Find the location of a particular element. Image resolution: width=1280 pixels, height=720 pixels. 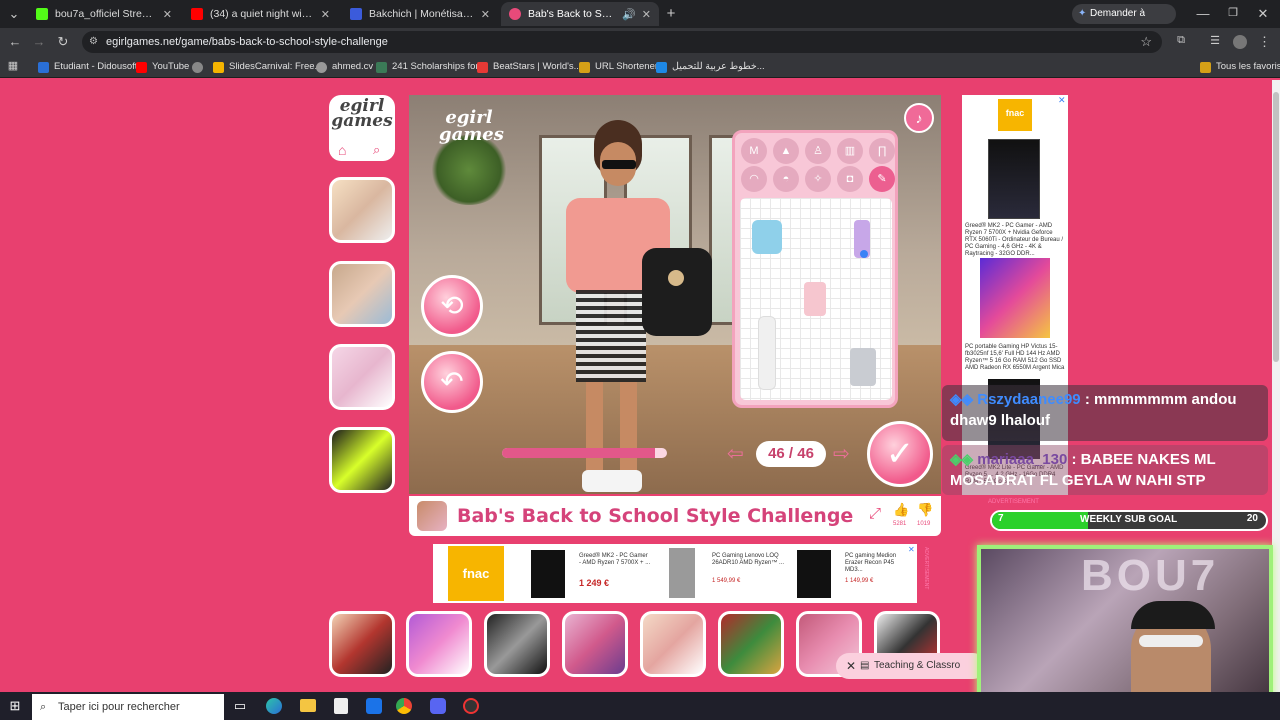

scrollbar-thumb is located at coordinates (1276, 227).